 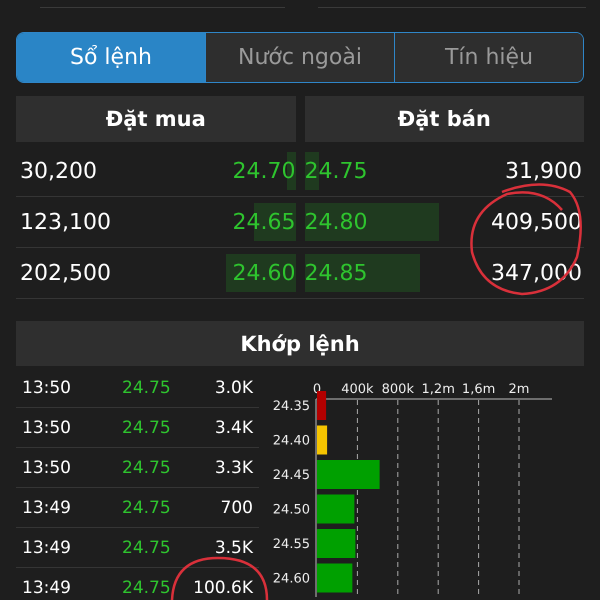 What do you see at coordinates (444, 119) in the screenshot?
I see `column-header: Đặt bán` at bounding box center [444, 119].